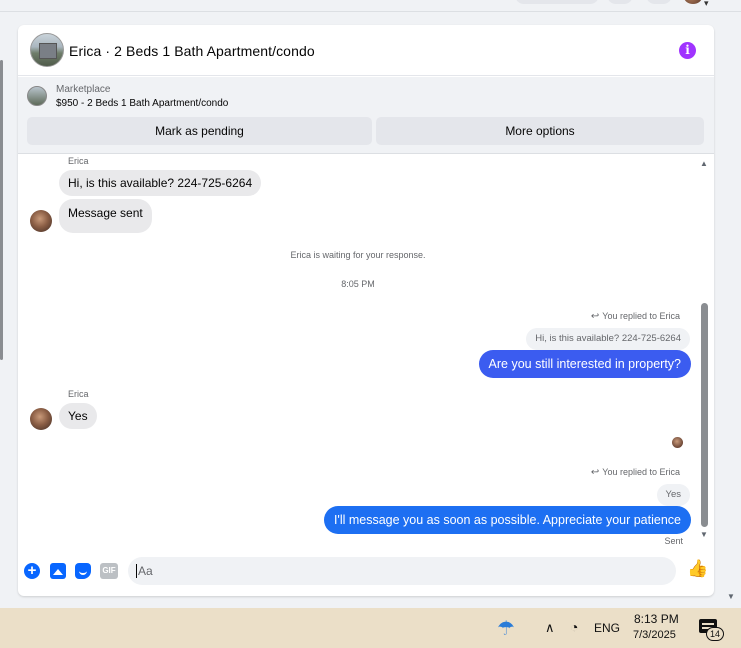 Image resolution: width=741 pixels, height=648 pixels. I want to click on chat-title: Erica · 2 Beds 1 Bath Apartment/condo, so click(192, 51).